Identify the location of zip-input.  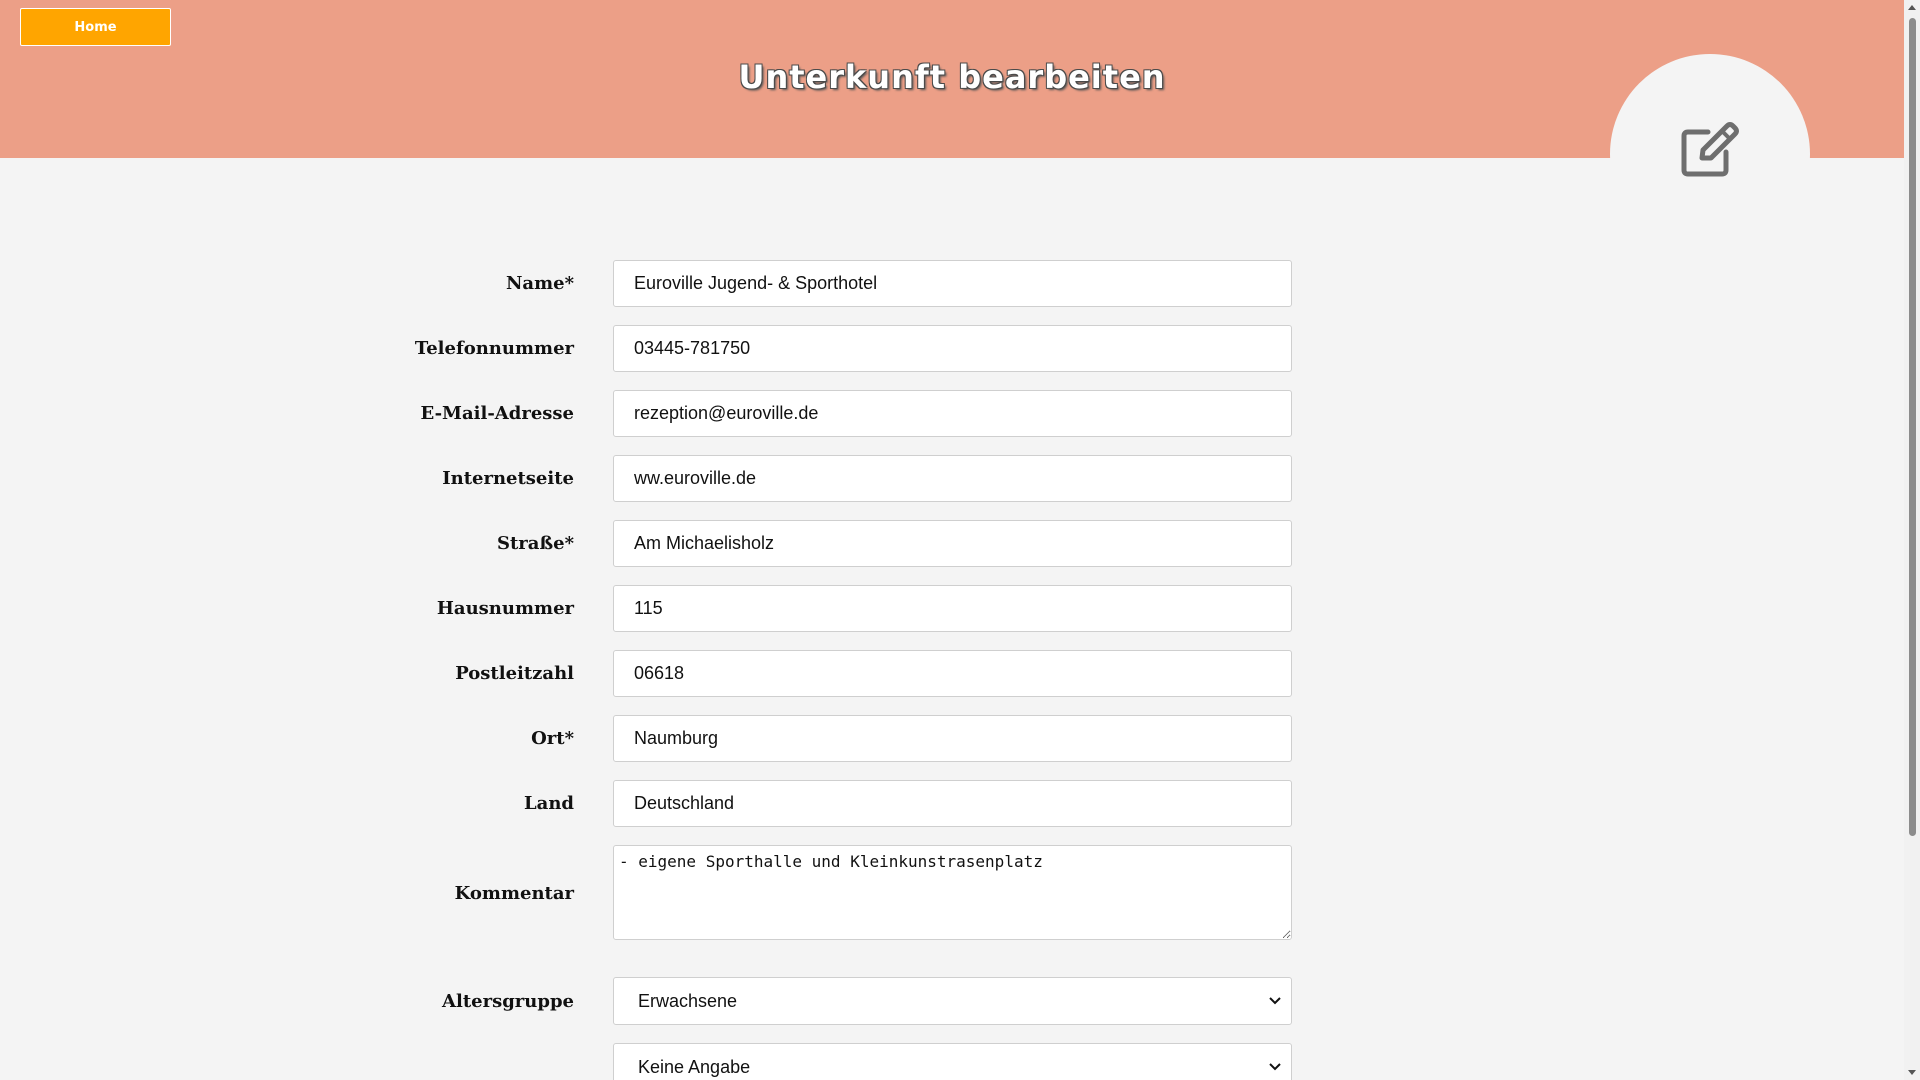
(952, 673).